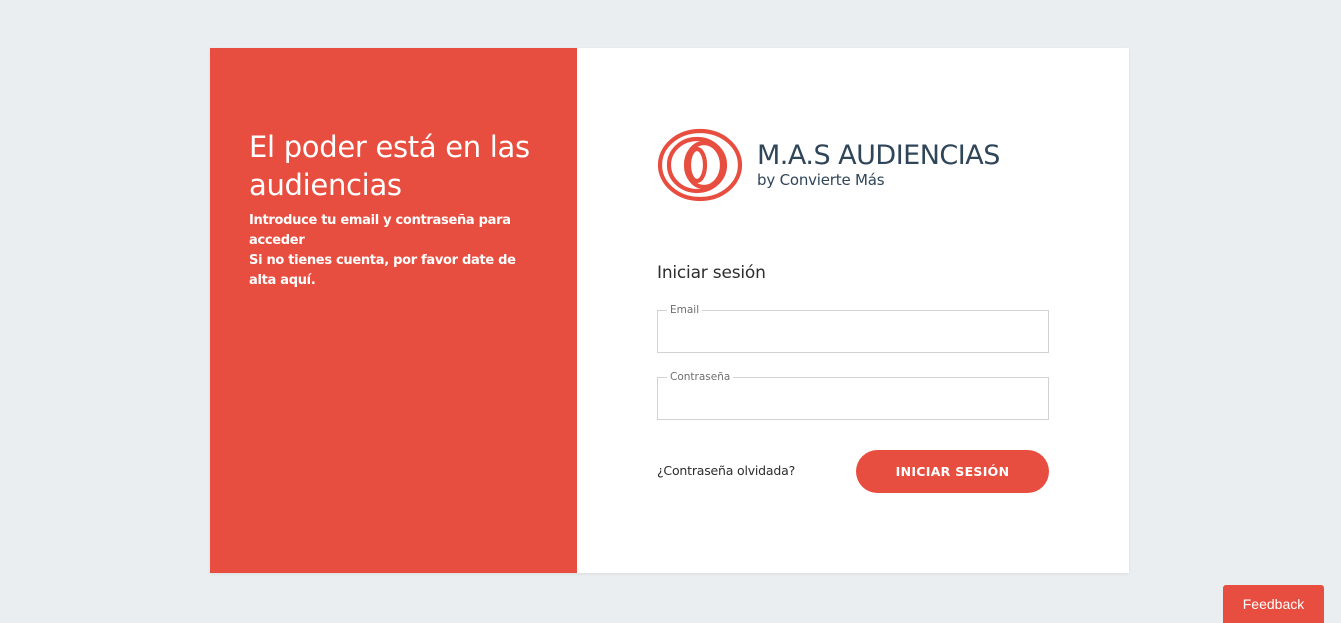 This screenshot has height=623, width=1341. I want to click on concentric-rings-logo-icon, so click(700, 165).